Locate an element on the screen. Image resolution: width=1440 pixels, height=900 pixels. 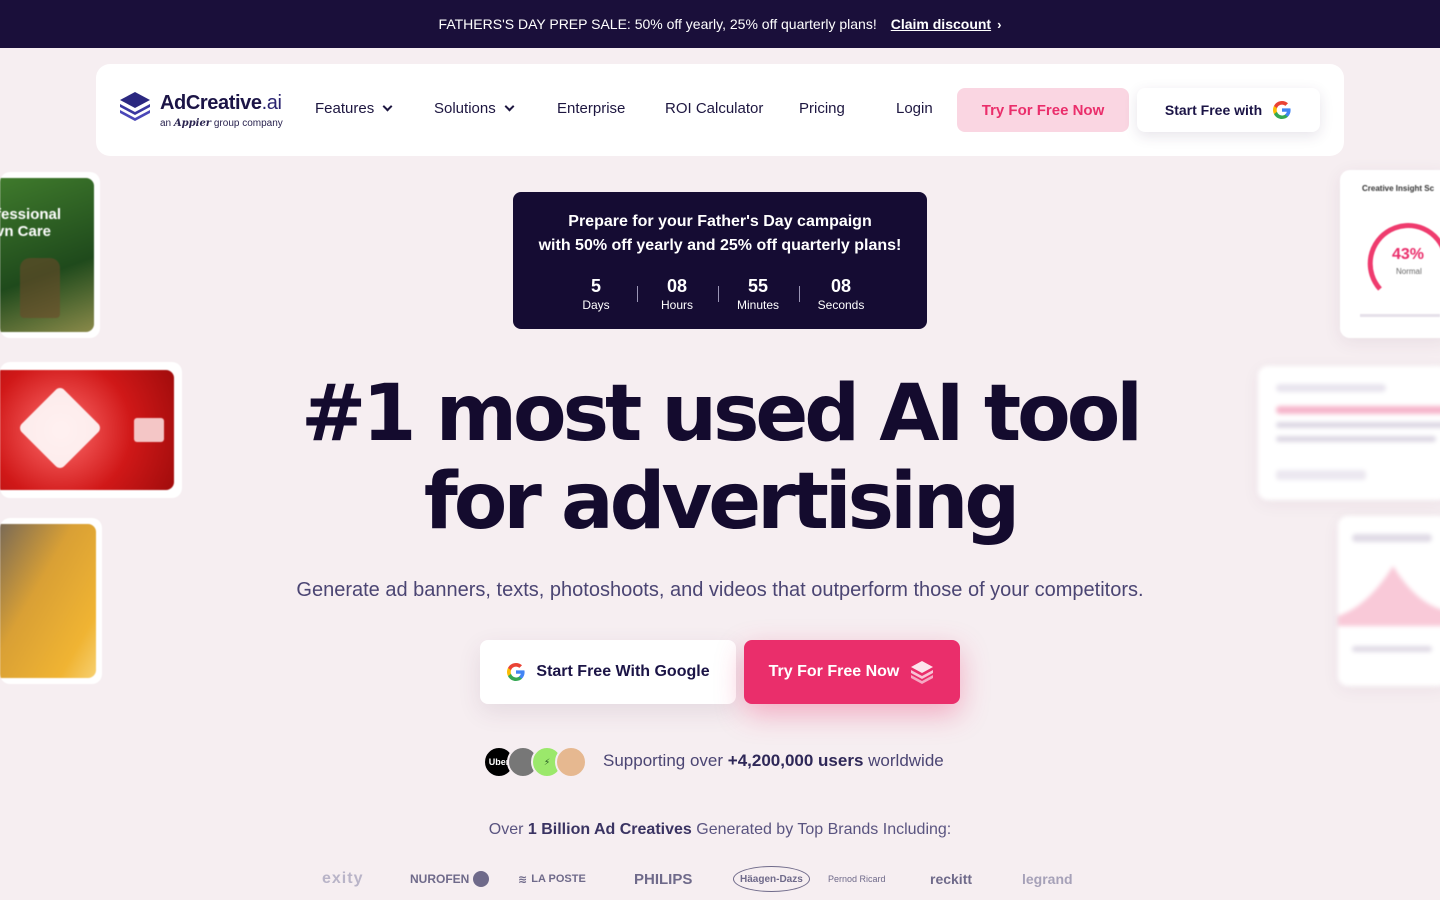
brand-logo-philips: PHILIPS is located at coordinates (663, 879).